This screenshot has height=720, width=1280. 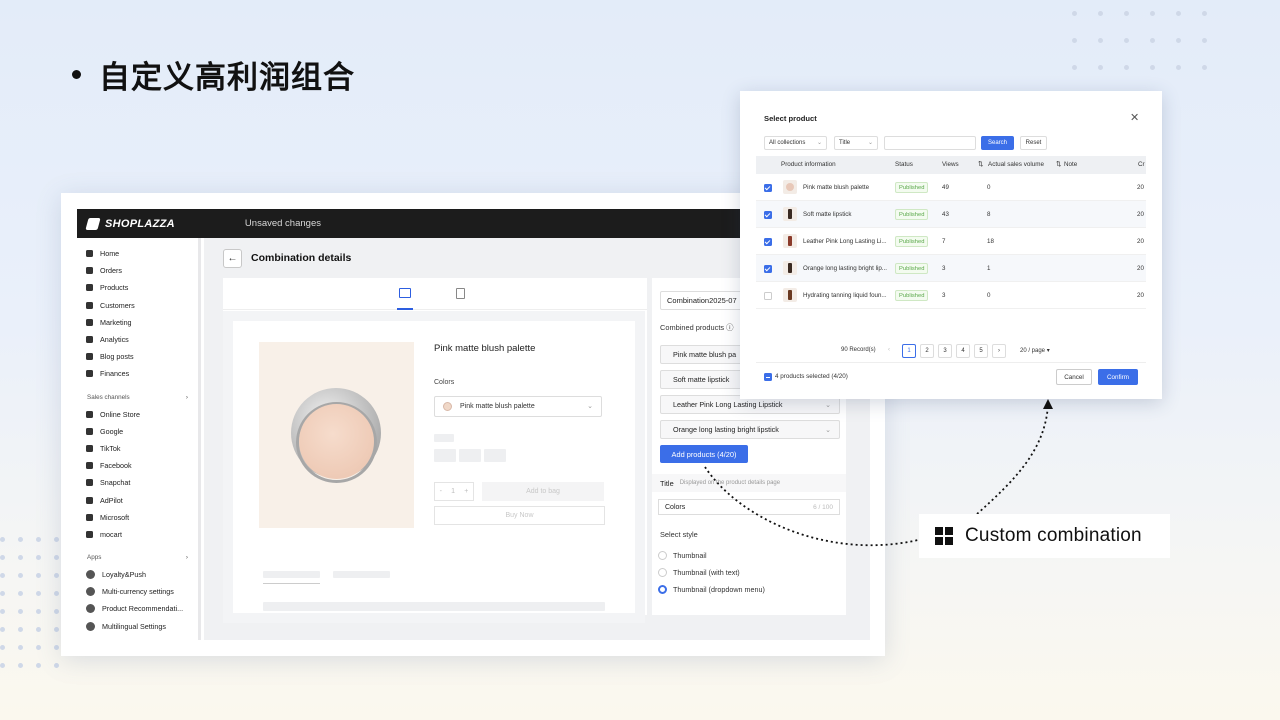 I want to click on title-input: Colors 6 / 100, so click(x=749, y=507).